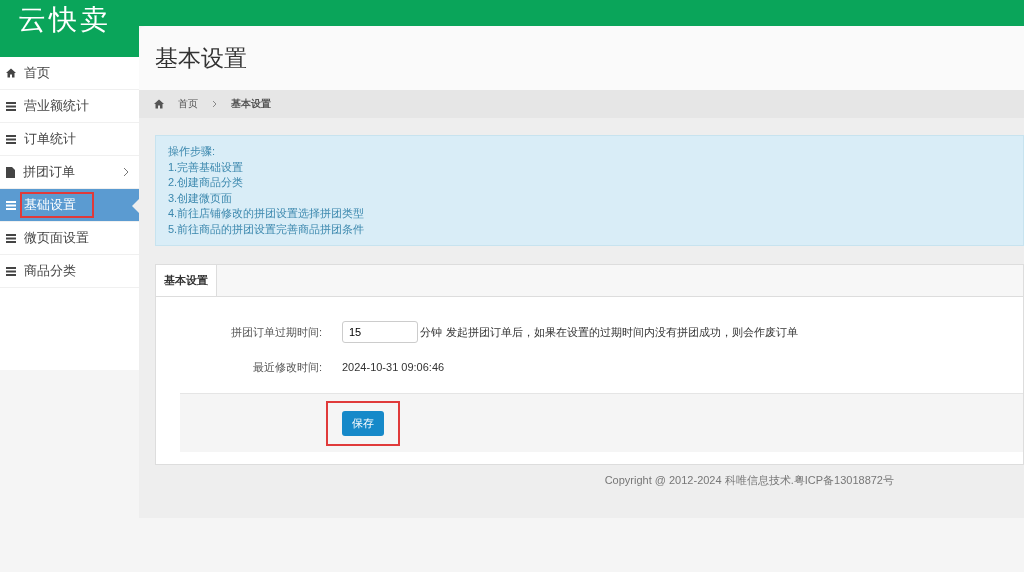 Image resolution: width=1024 pixels, height=572 pixels. Describe the element at coordinates (186, 280) in the screenshot. I see `tab: 基本设置` at that location.